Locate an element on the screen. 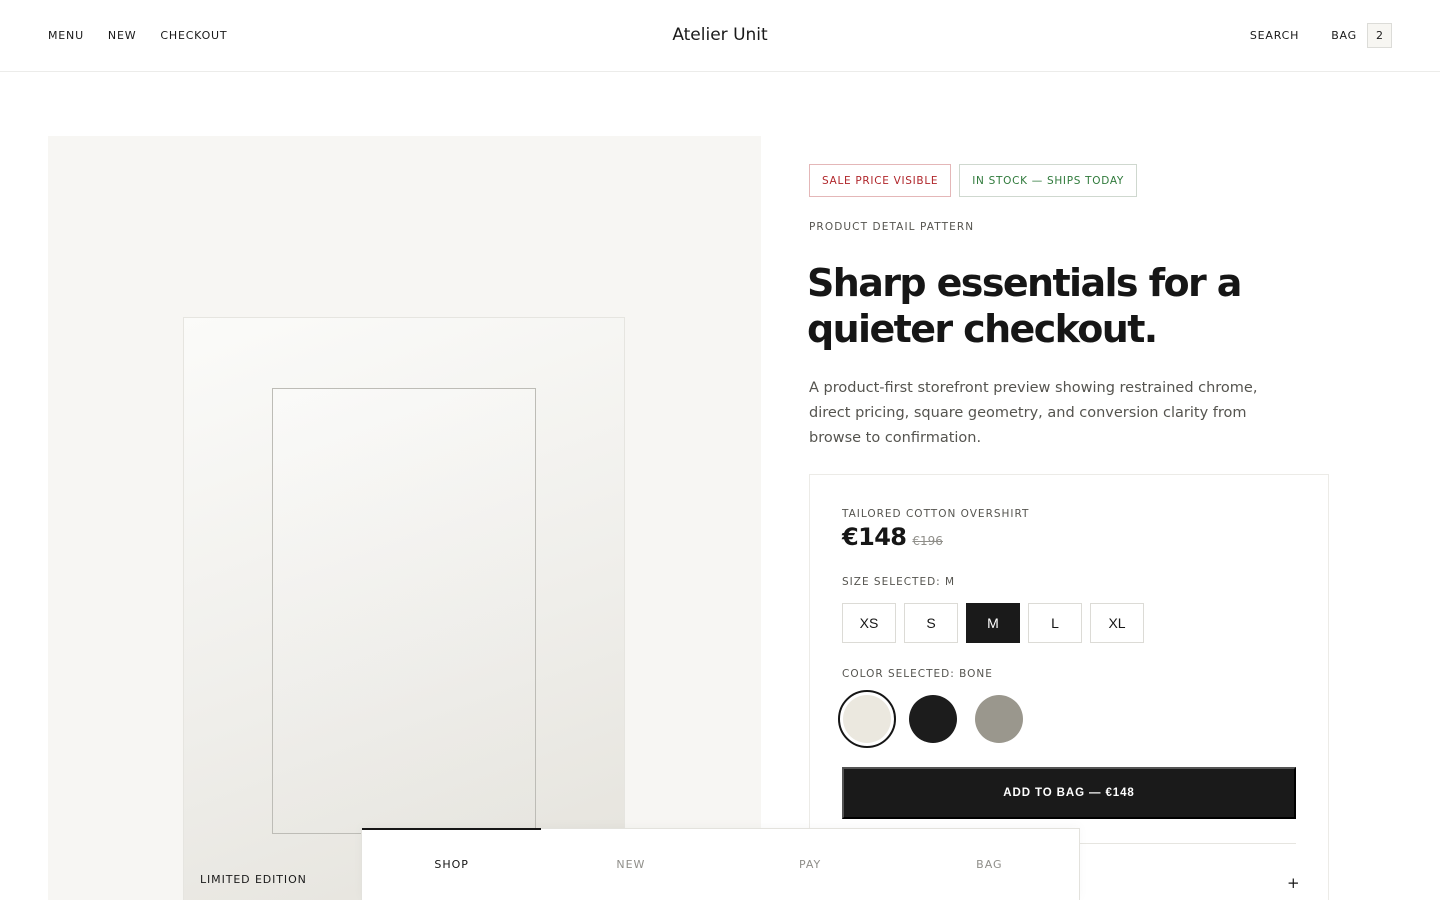  price-row: €148 €196 is located at coordinates (892, 537).